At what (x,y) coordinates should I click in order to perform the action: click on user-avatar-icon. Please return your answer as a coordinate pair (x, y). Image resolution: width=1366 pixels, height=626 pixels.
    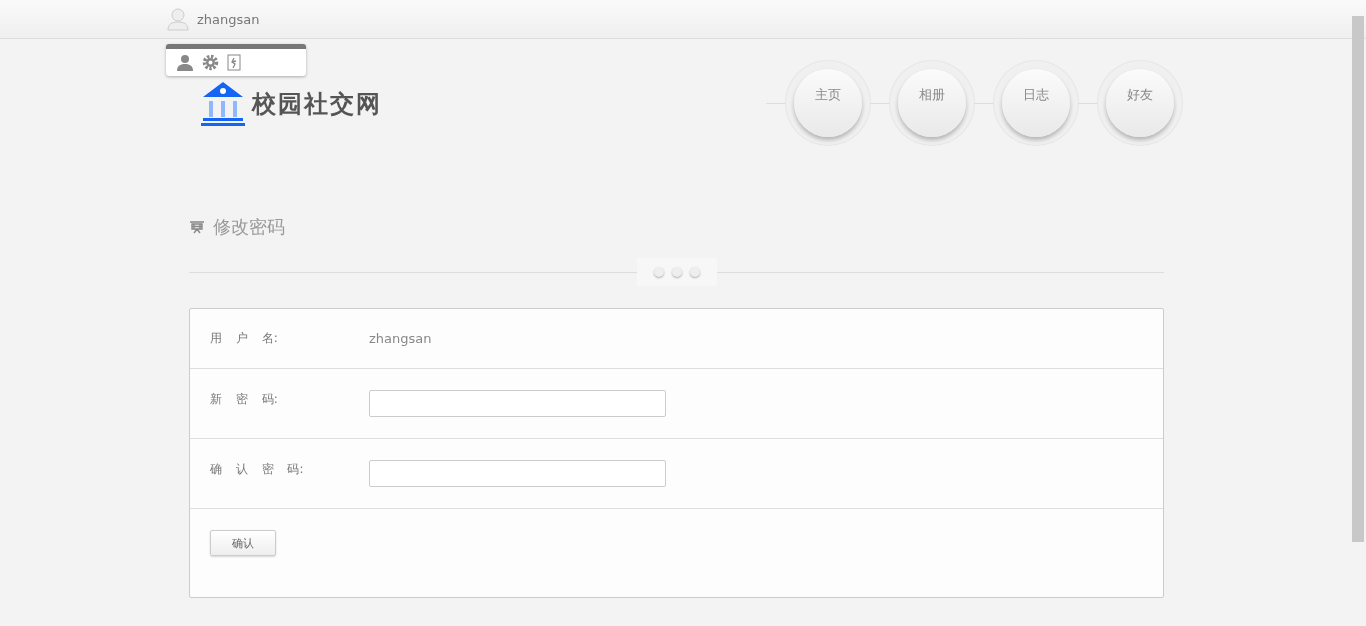
    Looking at the image, I should click on (178, 19).